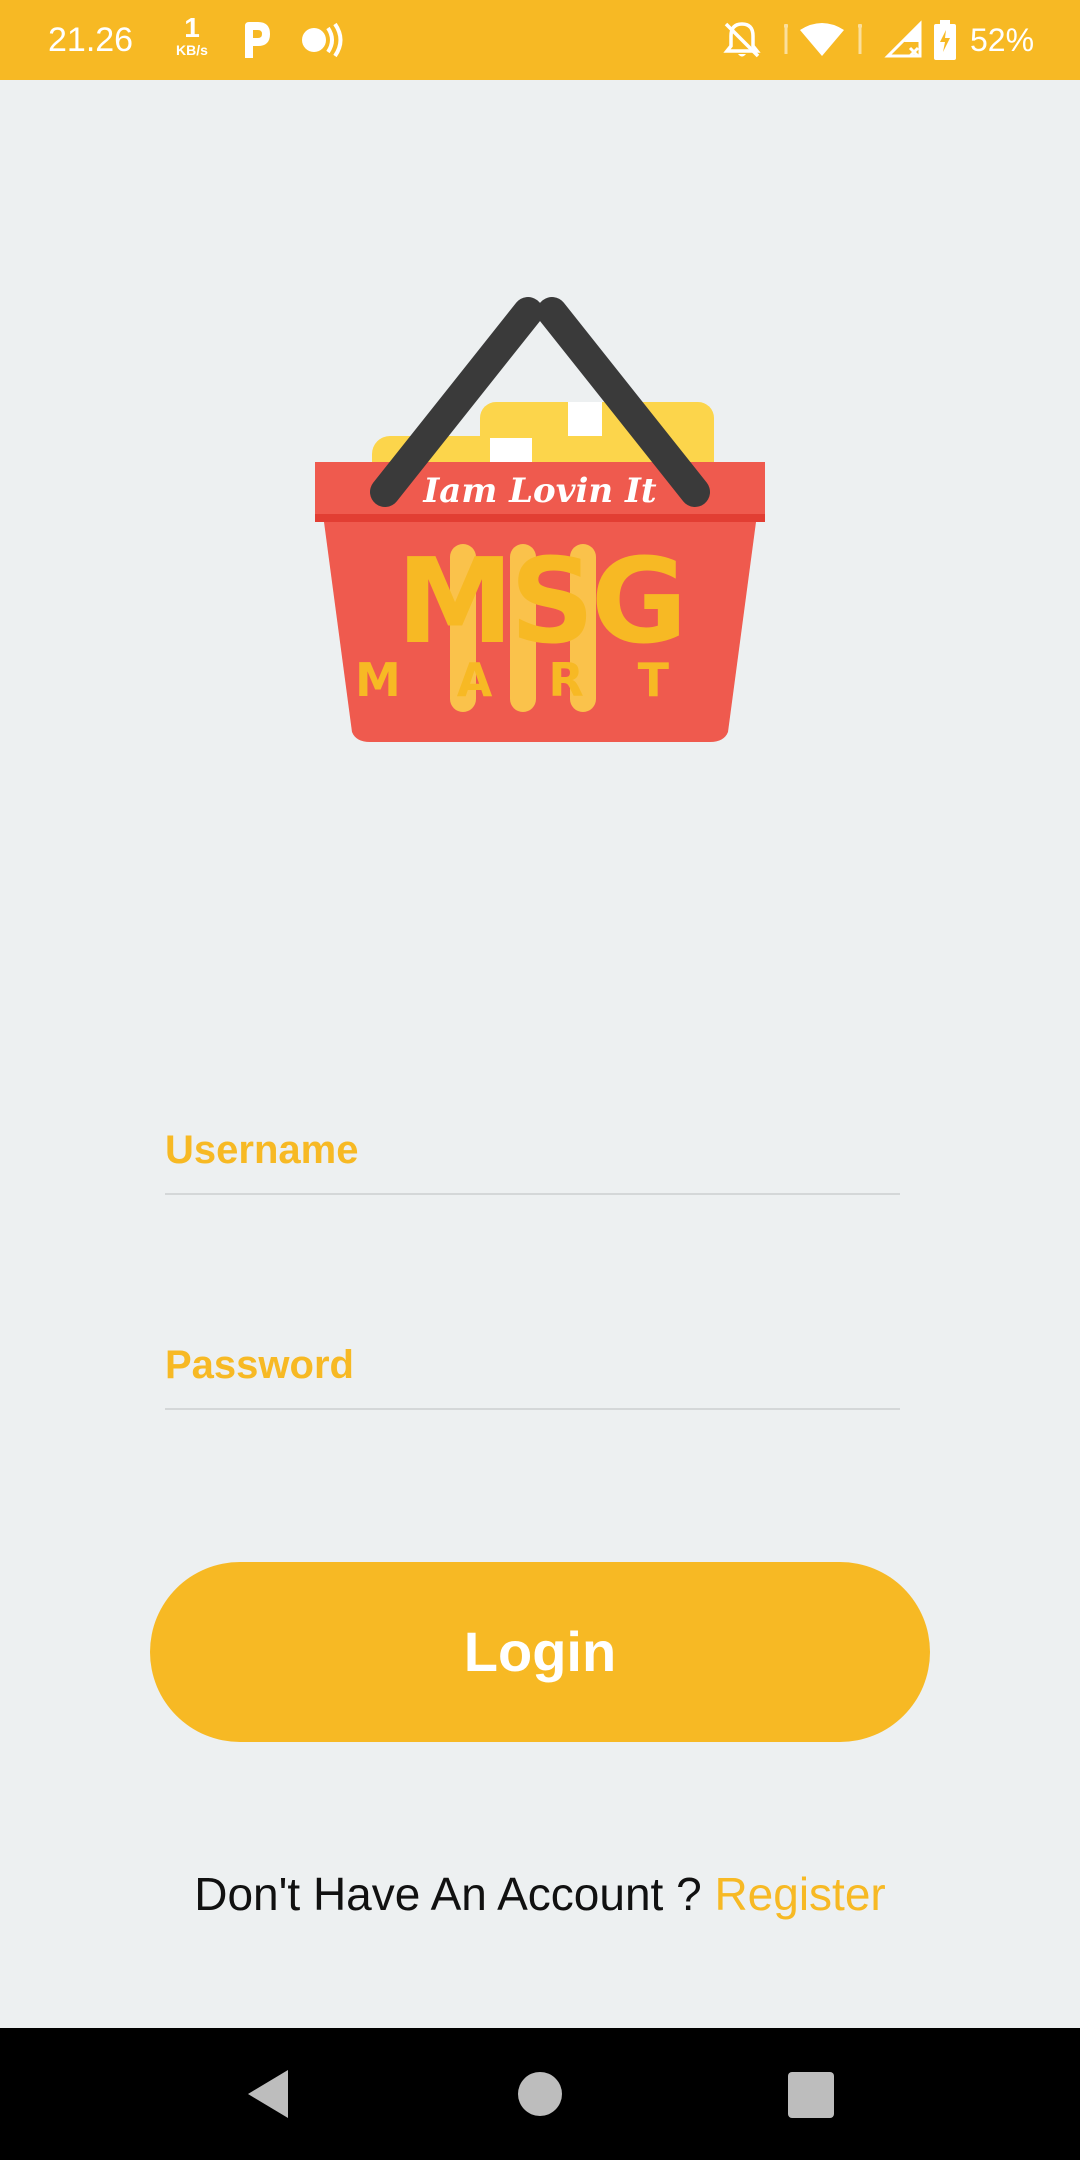  I want to click on navigation-bar, so click(540, 2094).